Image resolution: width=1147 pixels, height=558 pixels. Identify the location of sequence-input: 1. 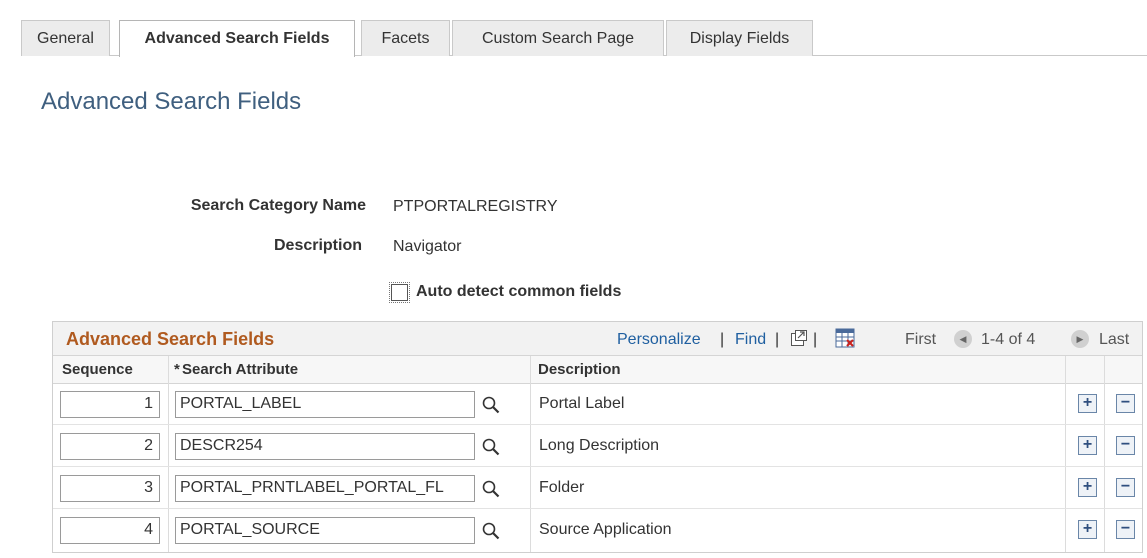
(110, 404).